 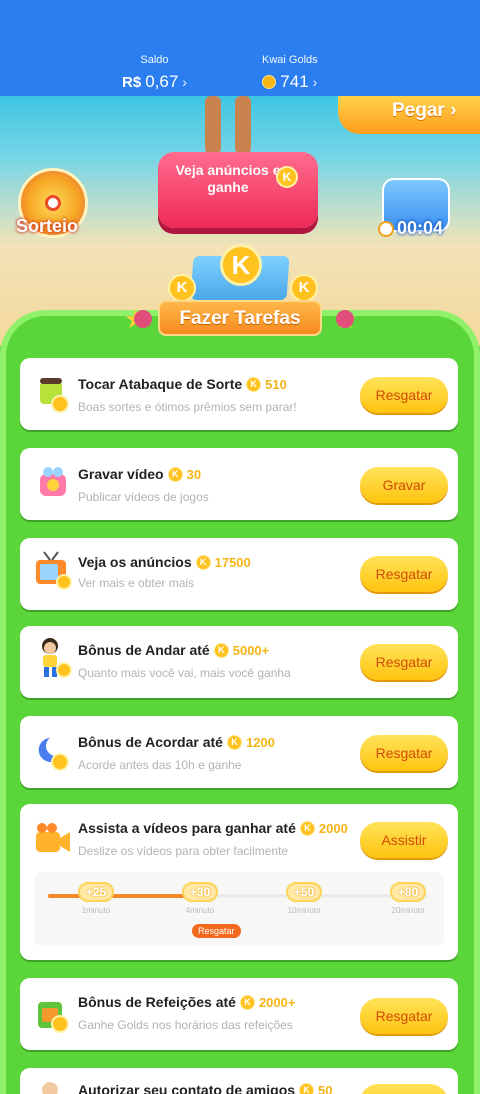 I want to click on watch-ads-button: Veja anúncios e ganhe K, so click(x=238, y=190).